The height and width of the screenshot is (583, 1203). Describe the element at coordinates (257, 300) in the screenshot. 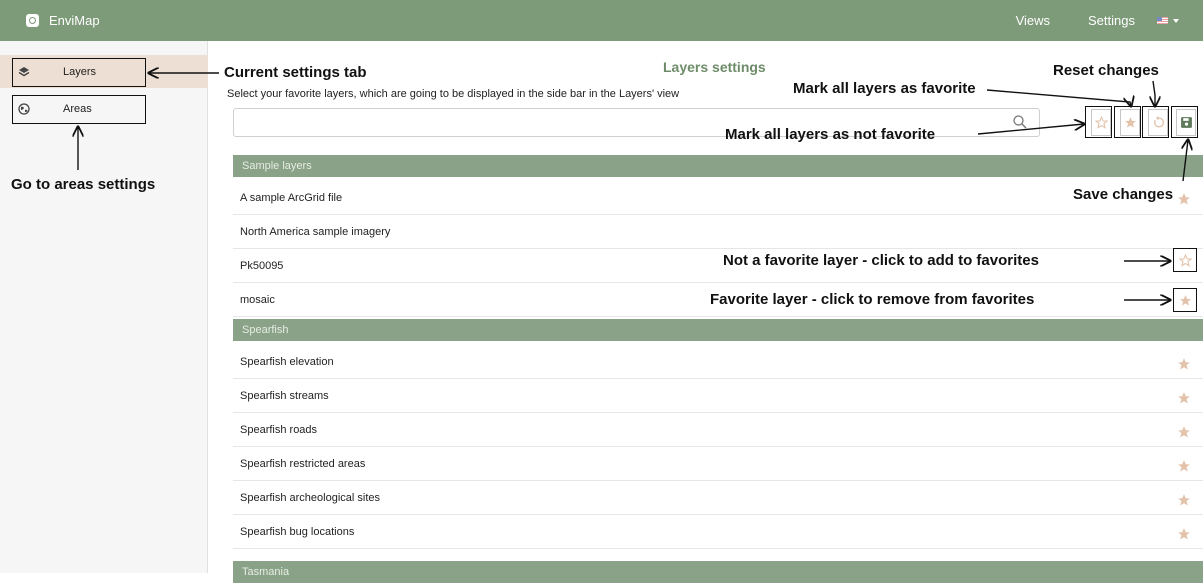

I see `layer-name: mosaic` at that location.